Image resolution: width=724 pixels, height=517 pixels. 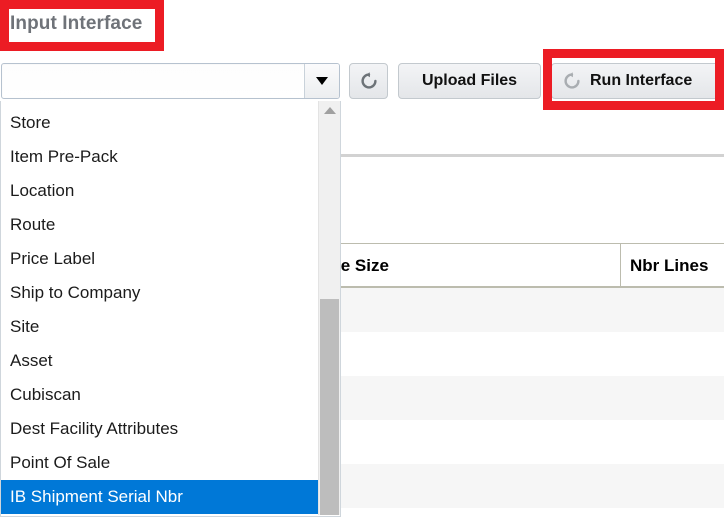 I want to click on scroll-up-button, so click(x=329, y=110).